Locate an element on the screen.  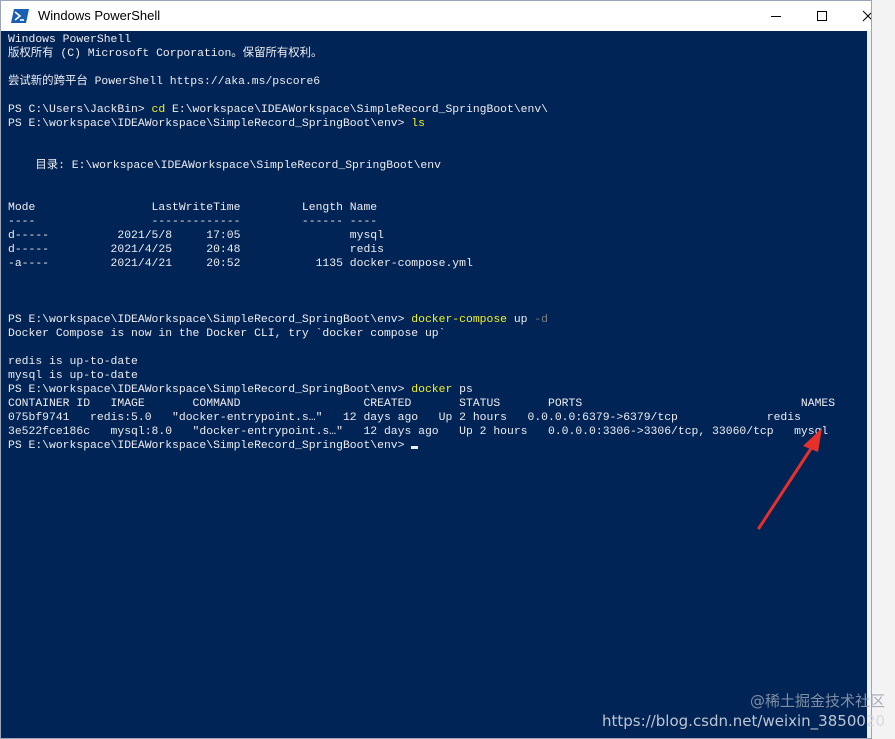
maximize-icon is located at coordinates (822, 16).